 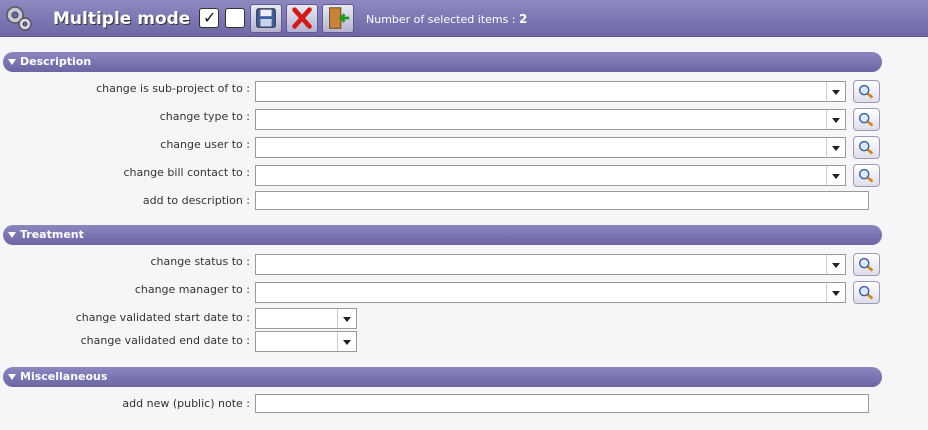 I want to click on select-all-checkbox: ✓, so click(x=209, y=18).